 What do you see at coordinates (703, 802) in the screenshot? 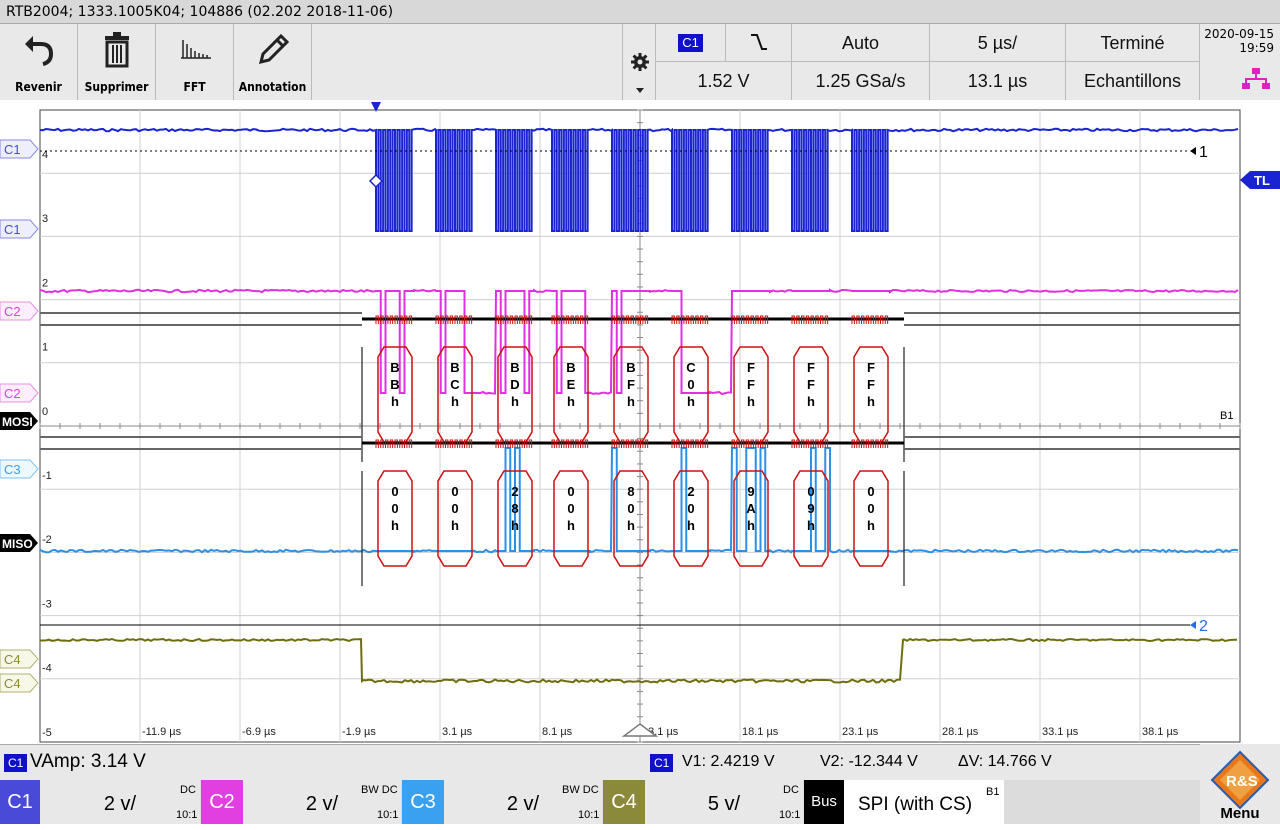
I see `channel-c4: C4 5 v/ DC 10:1` at bounding box center [703, 802].